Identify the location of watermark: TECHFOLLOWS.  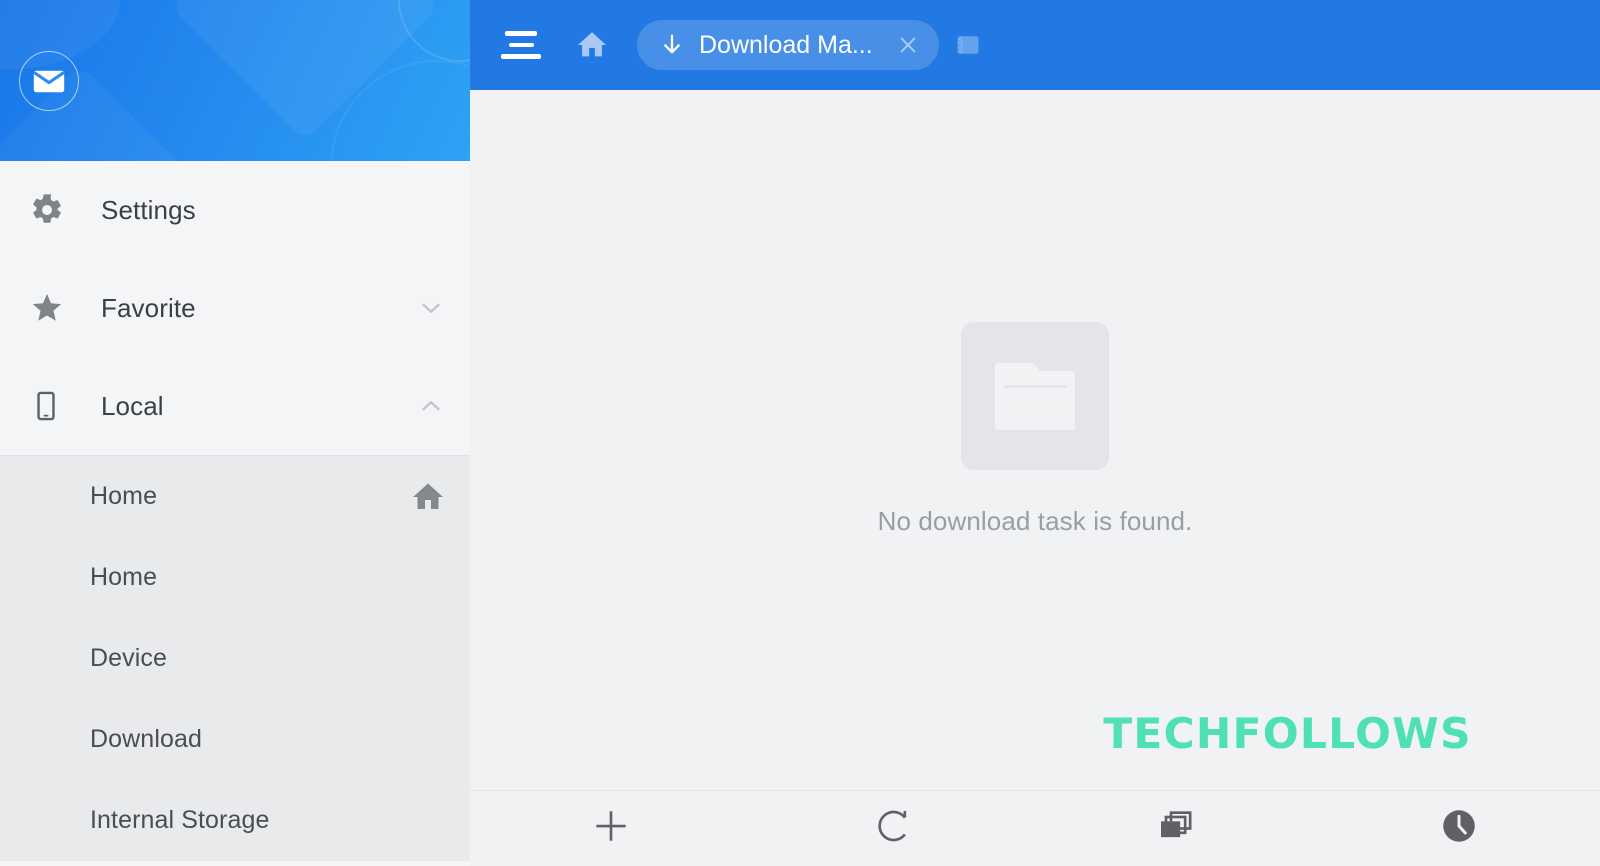
(1295, 733).